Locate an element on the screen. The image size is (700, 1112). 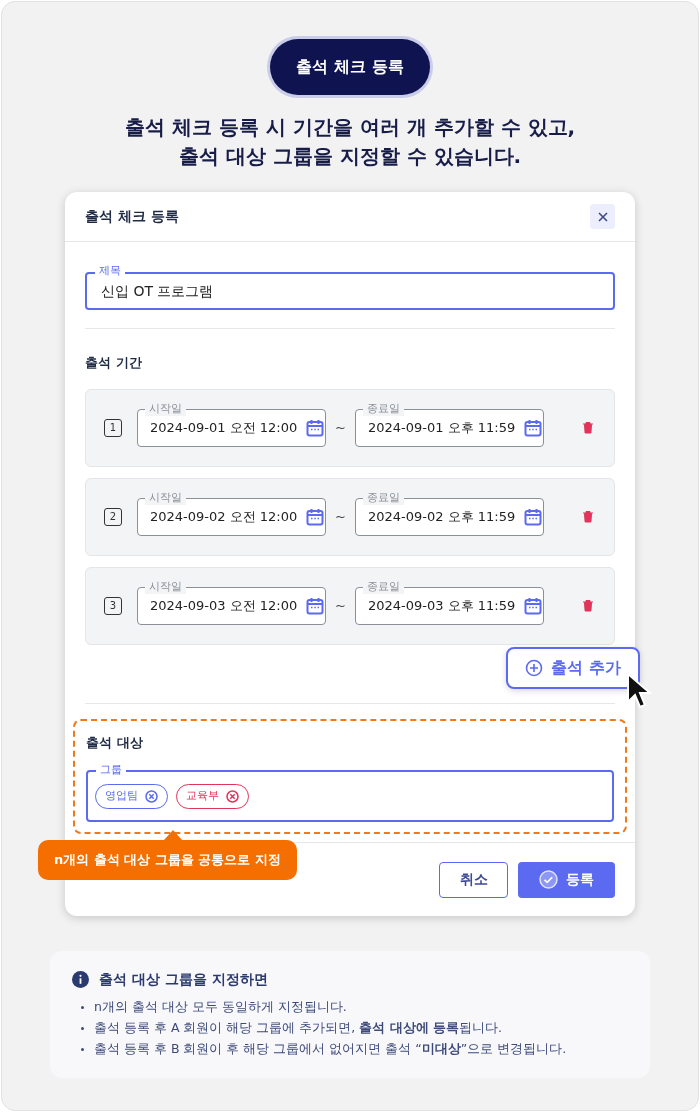
check-circle-icon is located at coordinates (548, 879).